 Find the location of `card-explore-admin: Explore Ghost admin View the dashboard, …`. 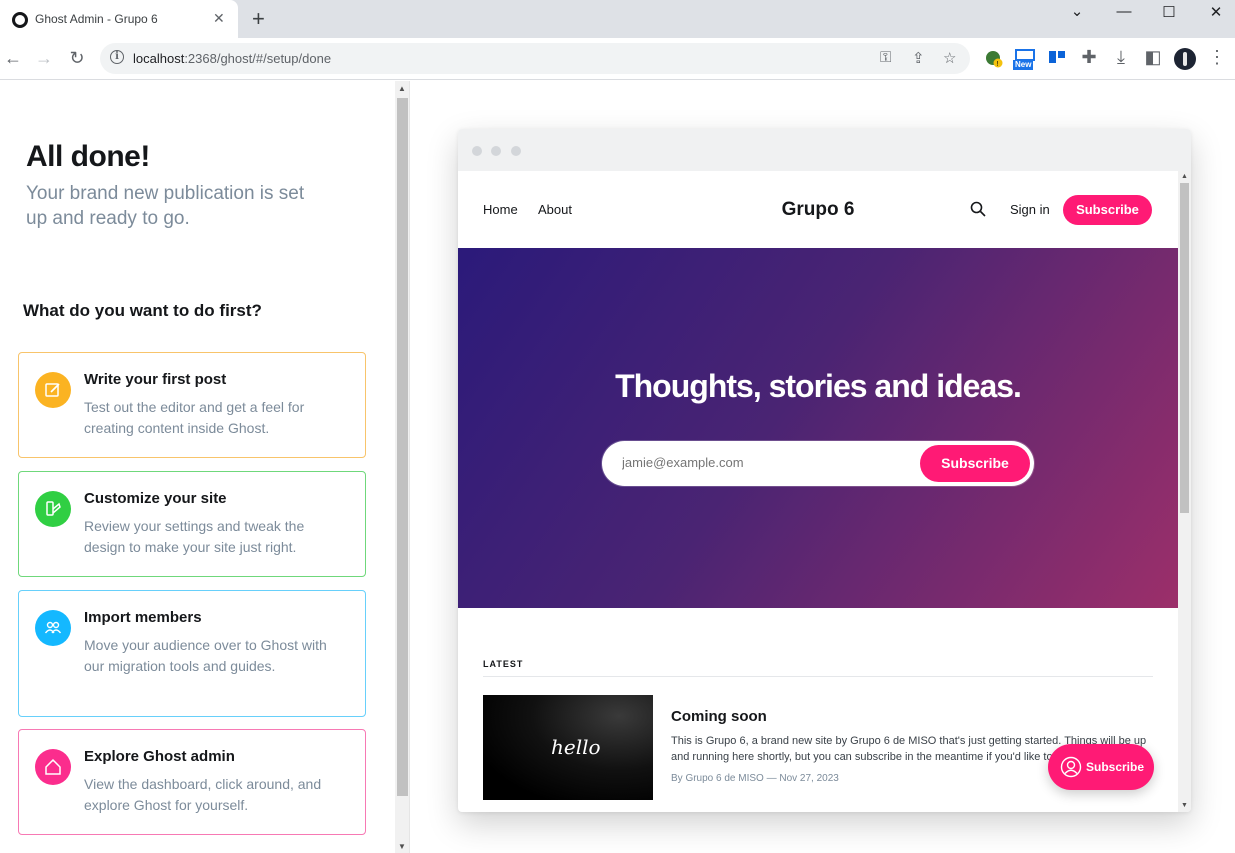

card-explore-admin: Explore Ghost admin View the dashboard, … is located at coordinates (192, 782).